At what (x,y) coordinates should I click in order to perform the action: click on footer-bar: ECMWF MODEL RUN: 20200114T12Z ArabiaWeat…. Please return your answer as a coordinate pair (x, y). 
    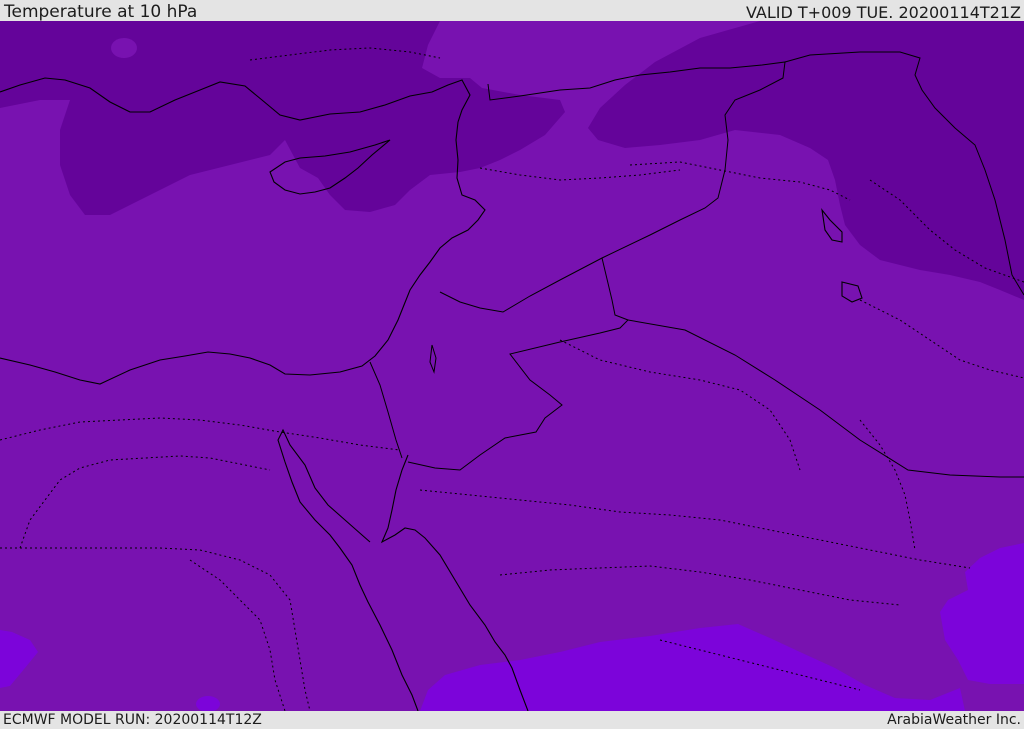
    Looking at the image, I should click on (512, 720).